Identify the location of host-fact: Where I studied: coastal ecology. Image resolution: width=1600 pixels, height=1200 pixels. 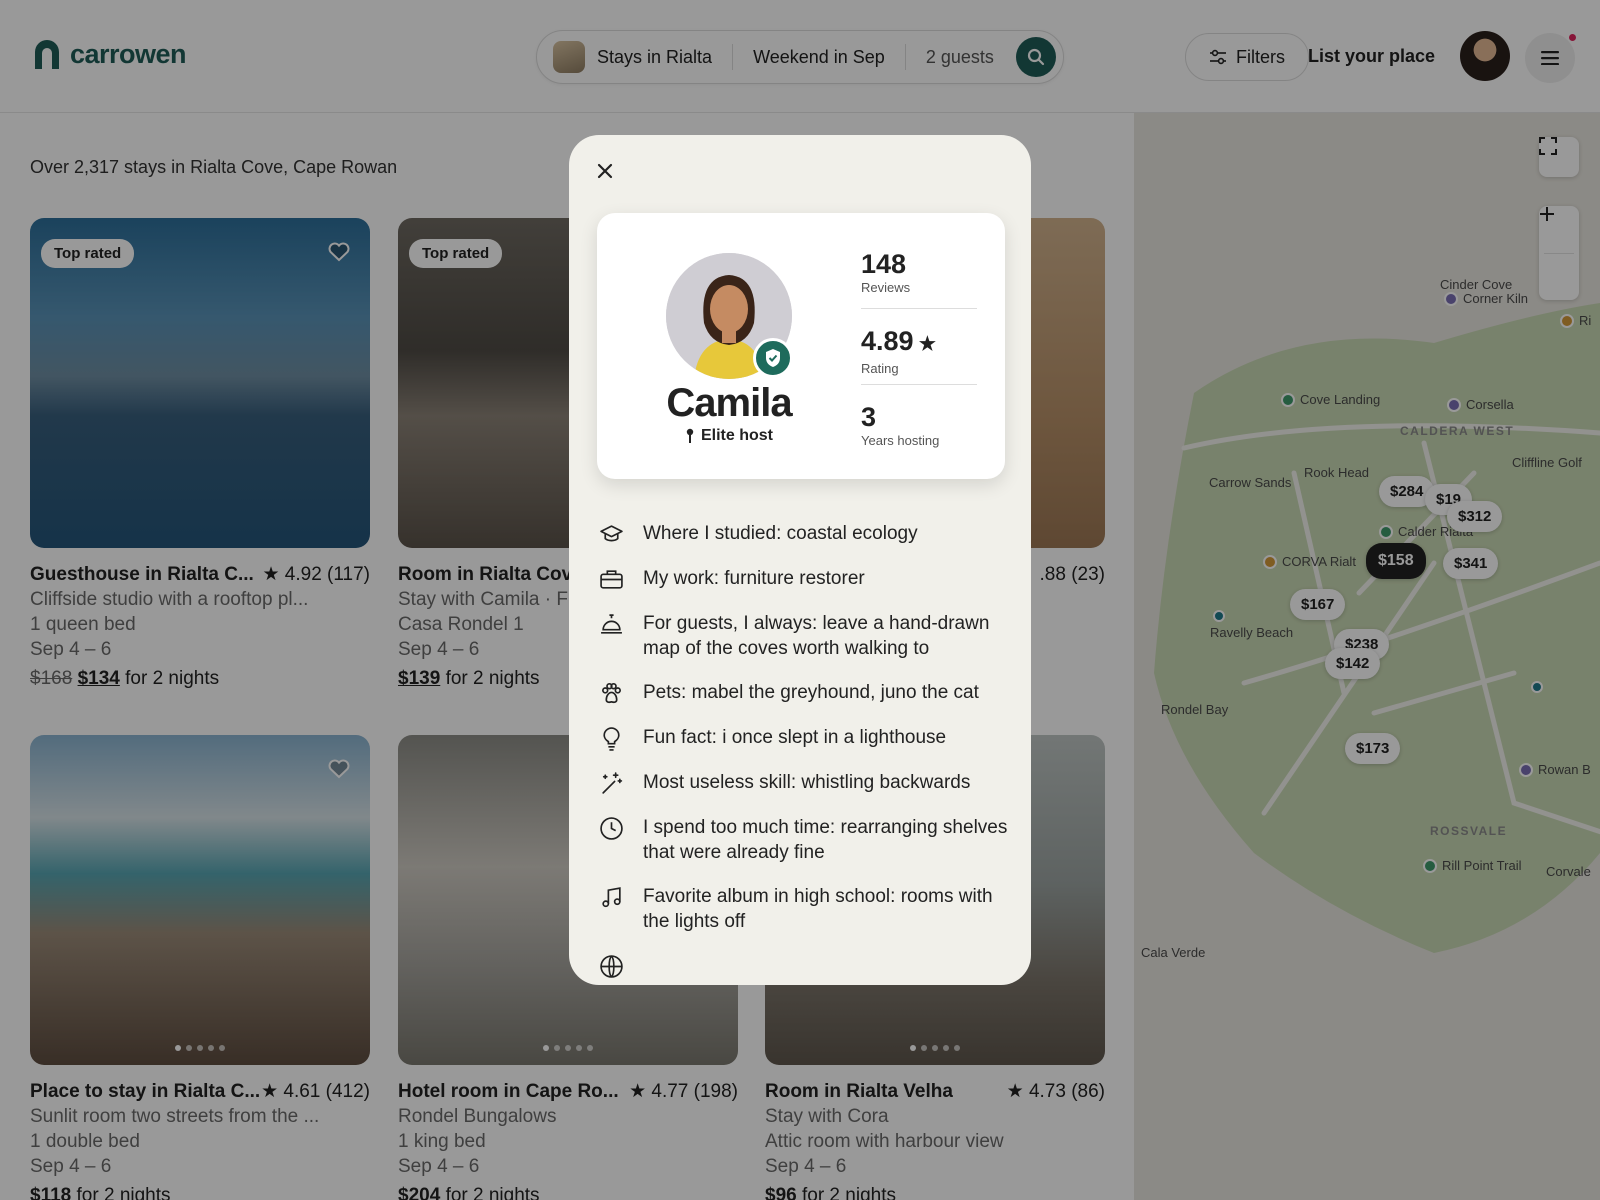
(804, 534).